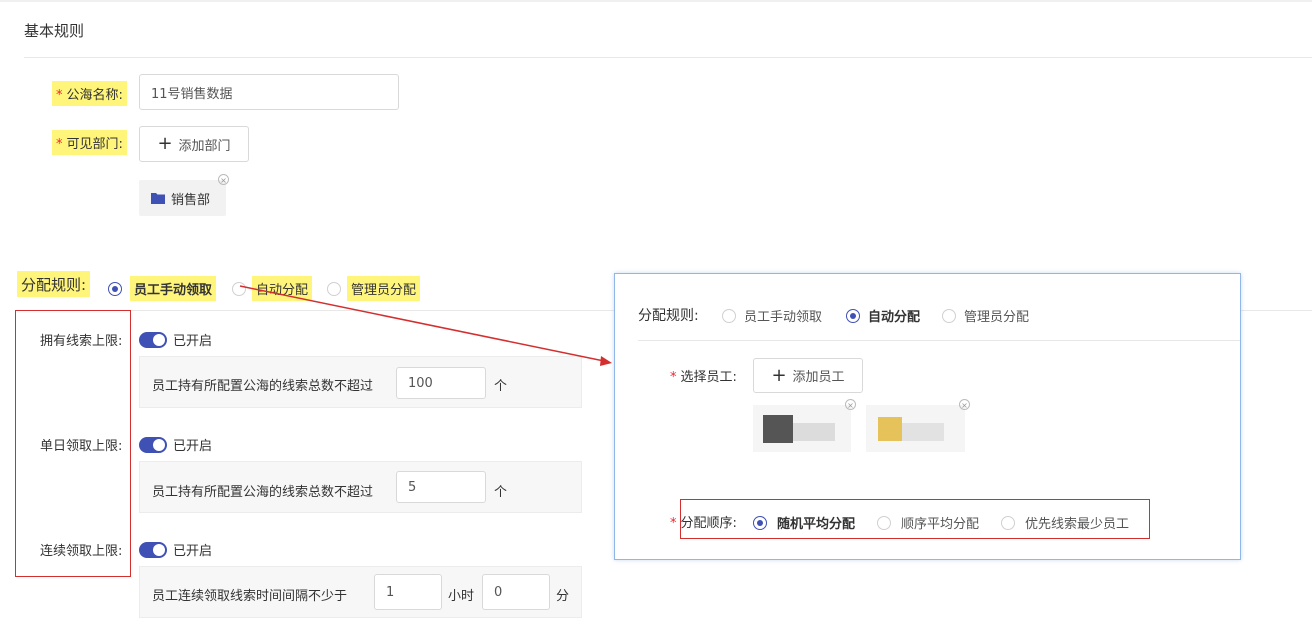 The width and height of the screenshot is (1312, 643). Describe the element at coordinates (985, 315) in the screenshot. I see `popup-option-admin: 管理员分配` at that location.